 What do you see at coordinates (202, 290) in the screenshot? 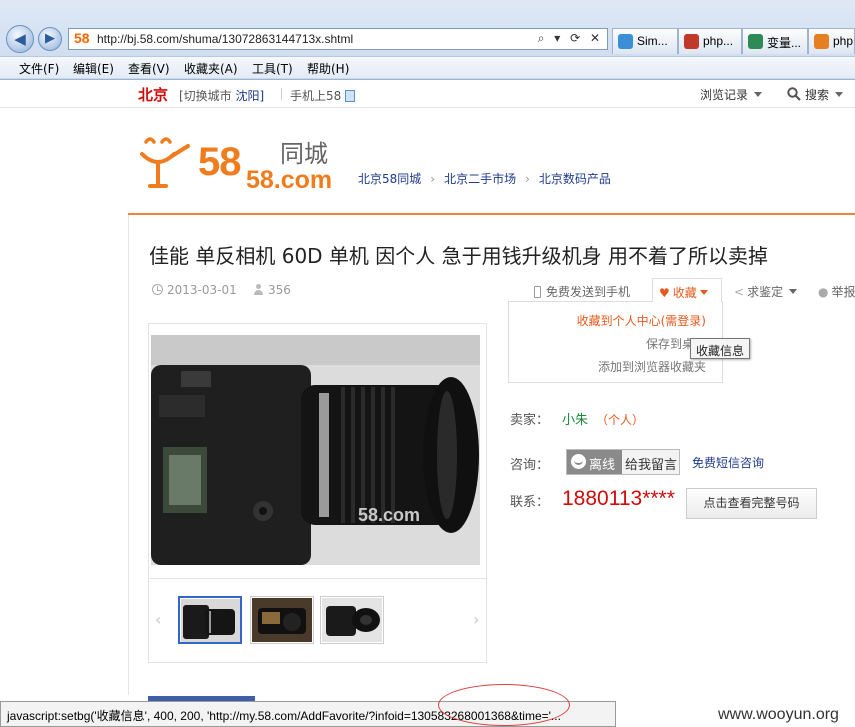
I see `date-value: 2013-03-01` at bounding box center [202, 290].